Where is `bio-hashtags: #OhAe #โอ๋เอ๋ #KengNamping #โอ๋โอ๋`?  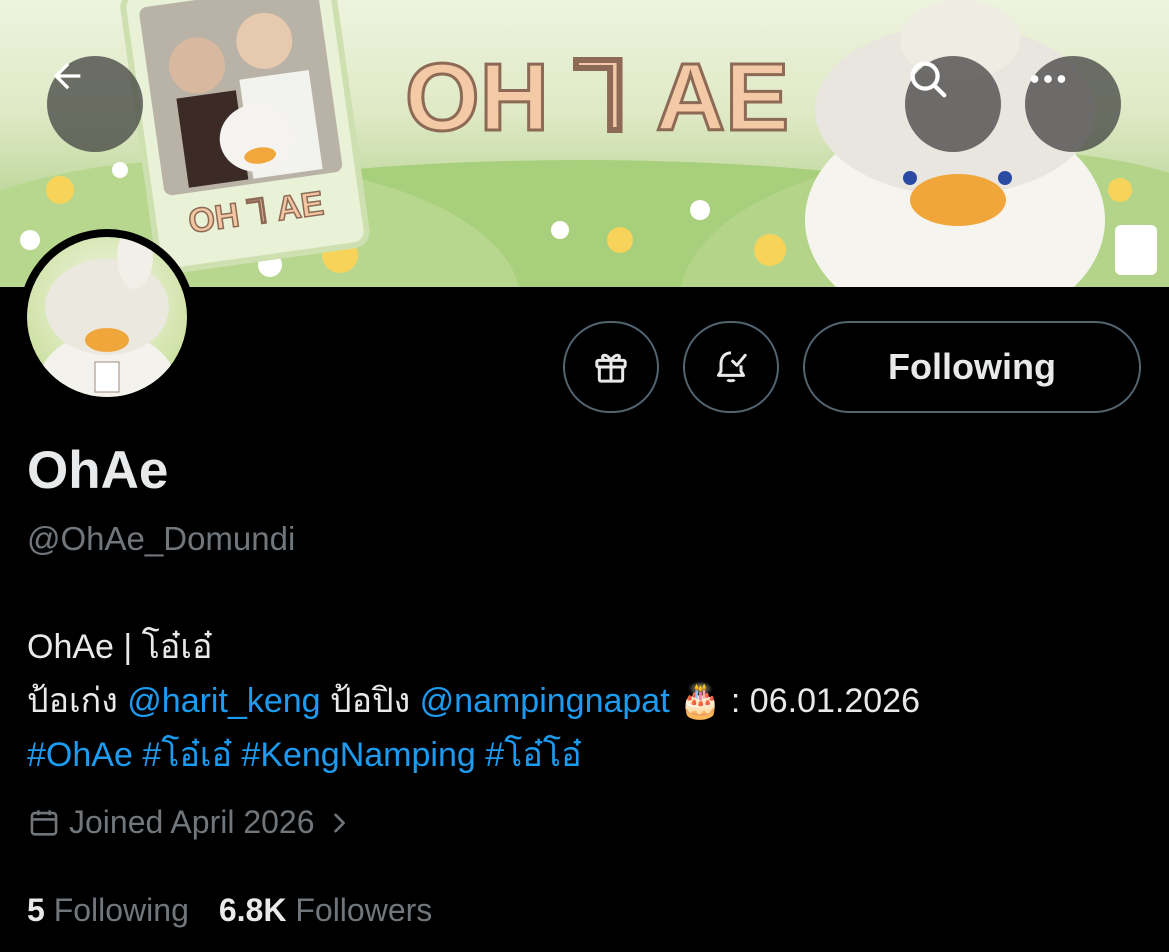
bio-hashtags: #OhAe #โอ๋เอ๋ #KengNamping #โอ๋โอ๋ is located at coordinates (587, 755).